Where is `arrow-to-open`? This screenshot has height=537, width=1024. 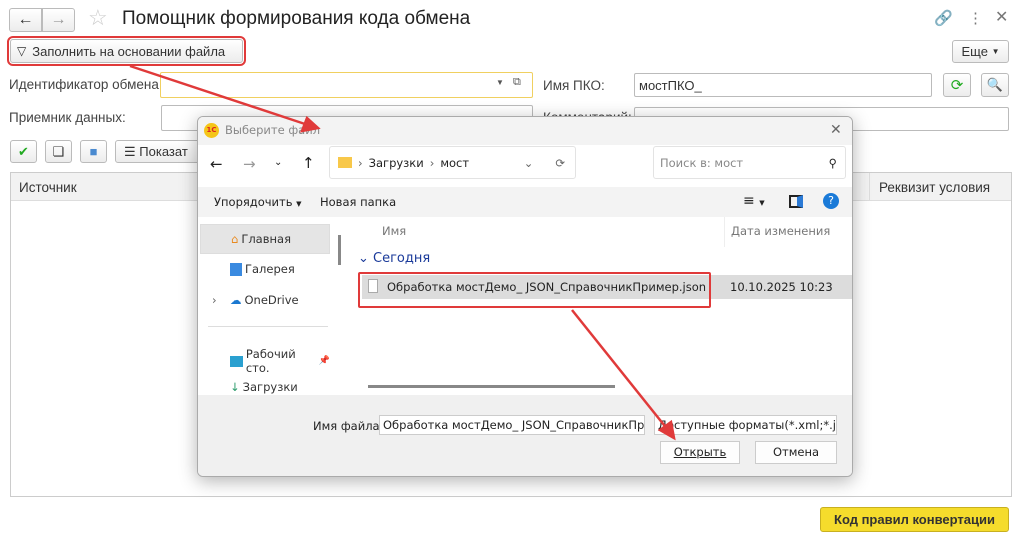
arrow-to-open is located at coordinates (620, 370).